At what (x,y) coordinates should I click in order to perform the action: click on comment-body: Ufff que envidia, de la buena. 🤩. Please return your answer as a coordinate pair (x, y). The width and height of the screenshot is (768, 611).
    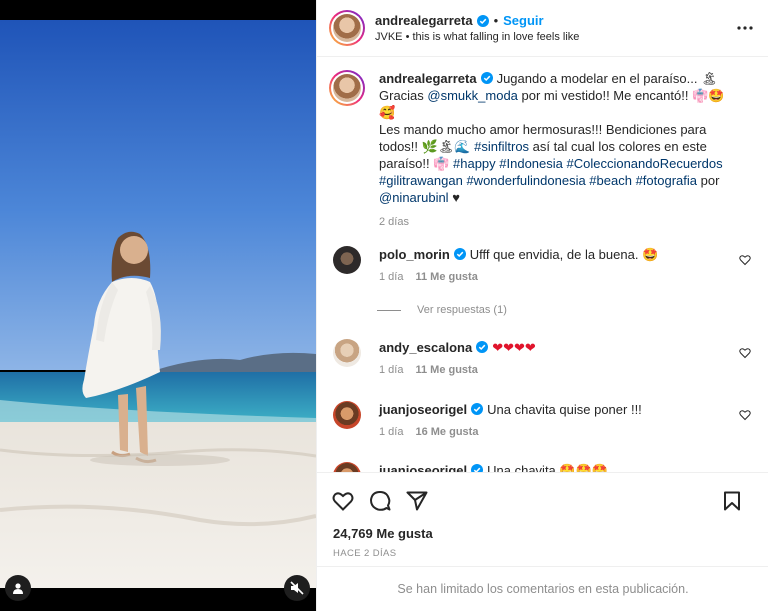
    Looking at the image, I should click on (564, 254).